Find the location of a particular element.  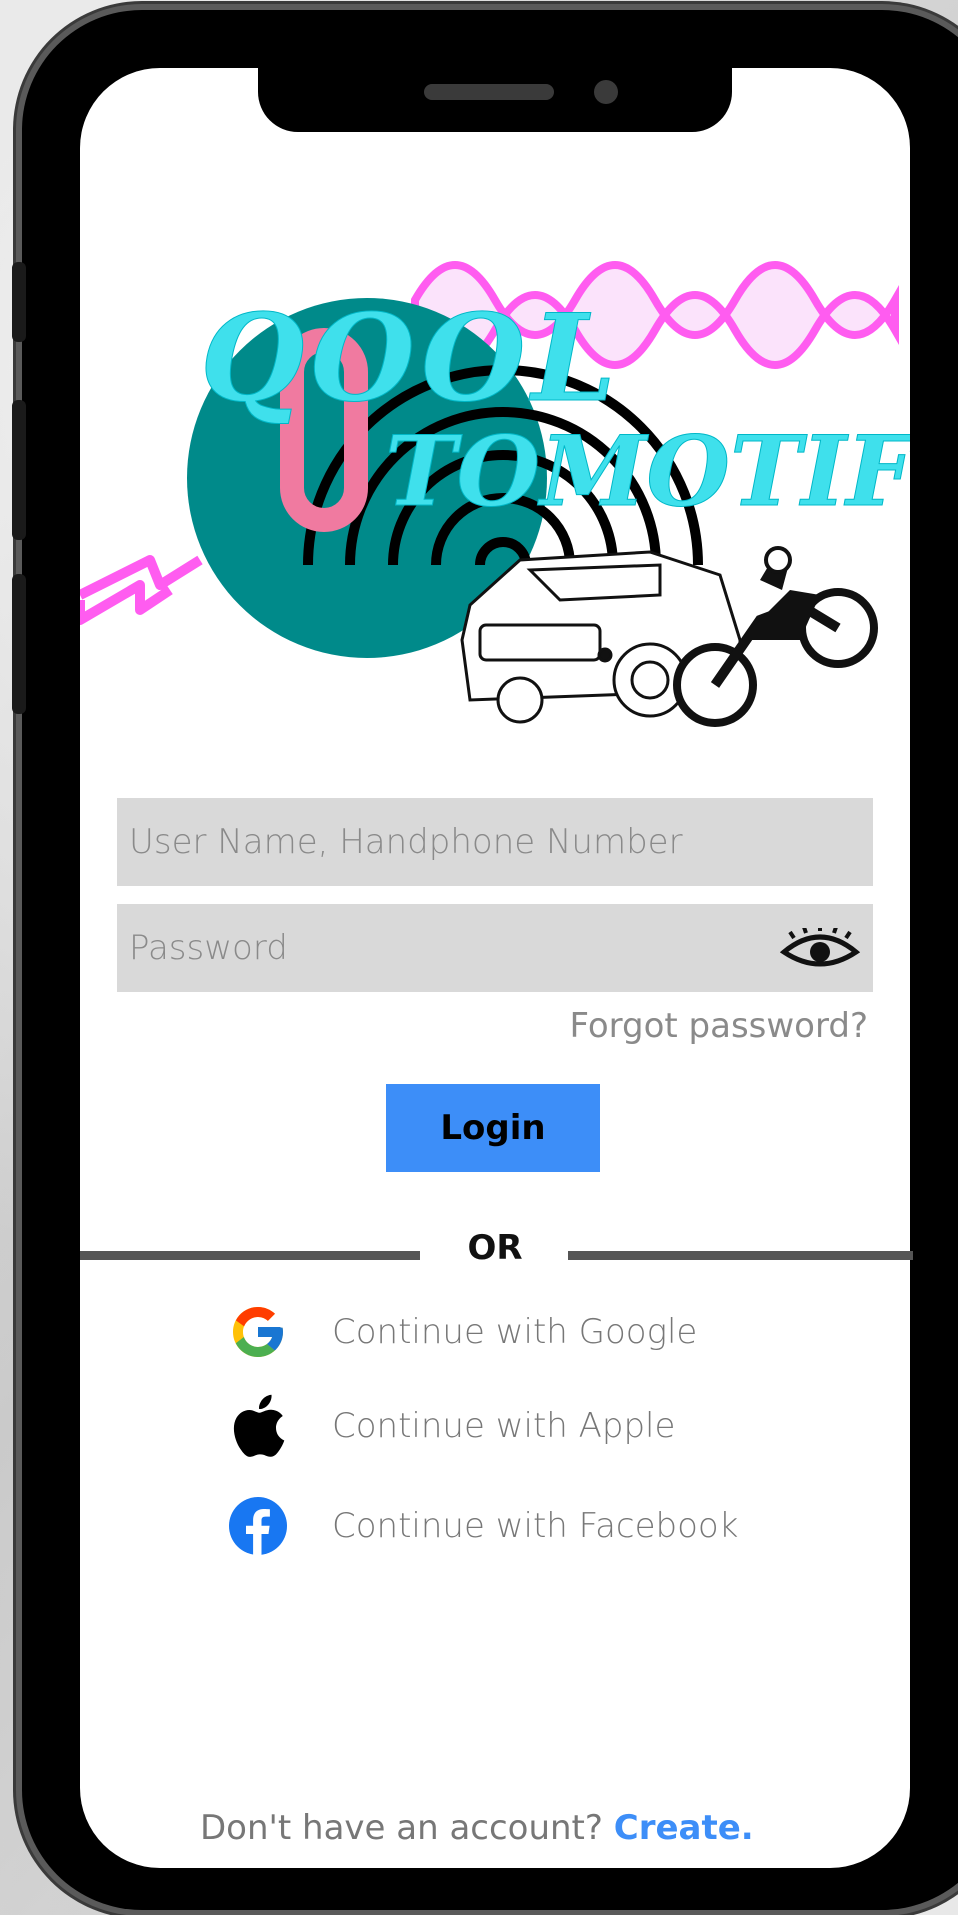

login-button: Login is located at coordinates (493, 1128).